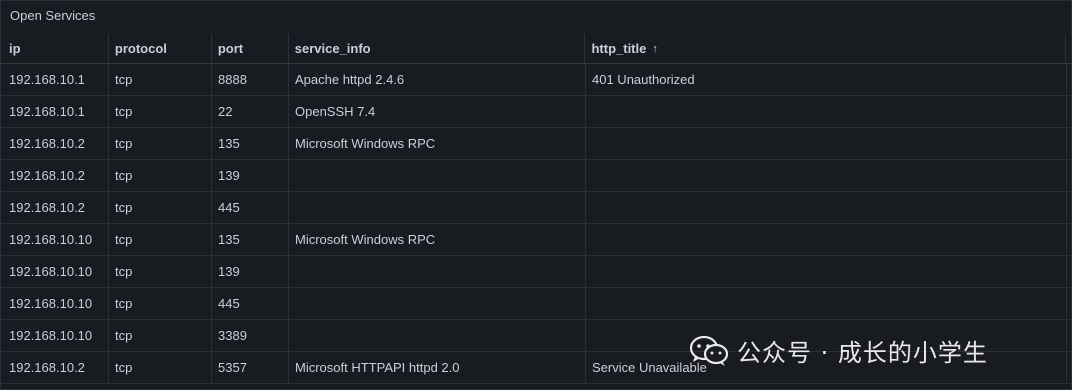  I want to click on table-row: 192.168.10.2 tcp 445, so click(536, 208).